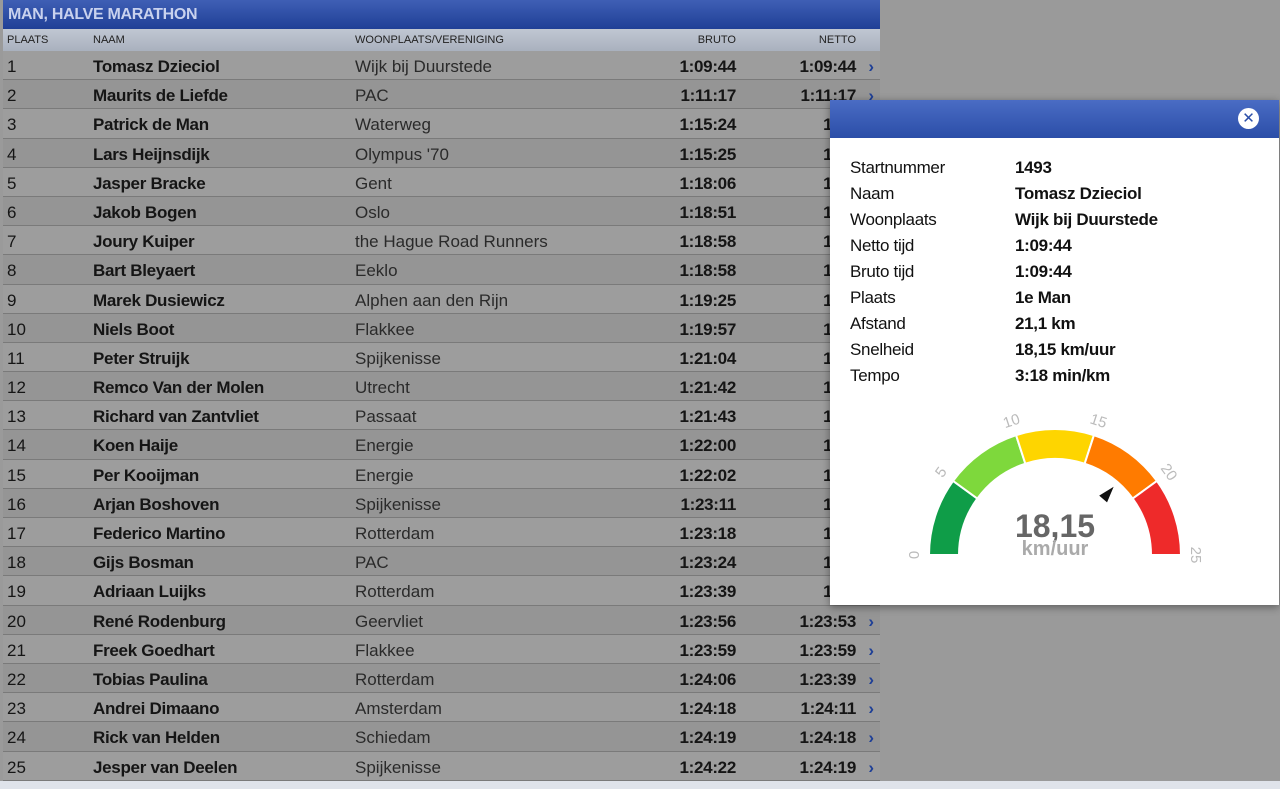 The width and height of the screenshot is (1280, 789). Describe the element at coordinates (882, 245) in the screenshot. I see `info-label: Netto tijd` at that location.